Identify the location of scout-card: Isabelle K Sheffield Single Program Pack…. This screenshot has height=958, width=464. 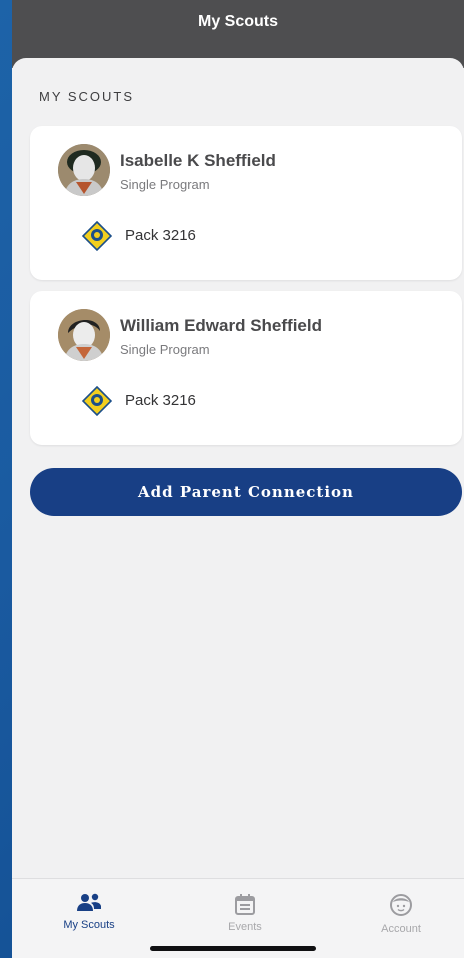
(246, 203).